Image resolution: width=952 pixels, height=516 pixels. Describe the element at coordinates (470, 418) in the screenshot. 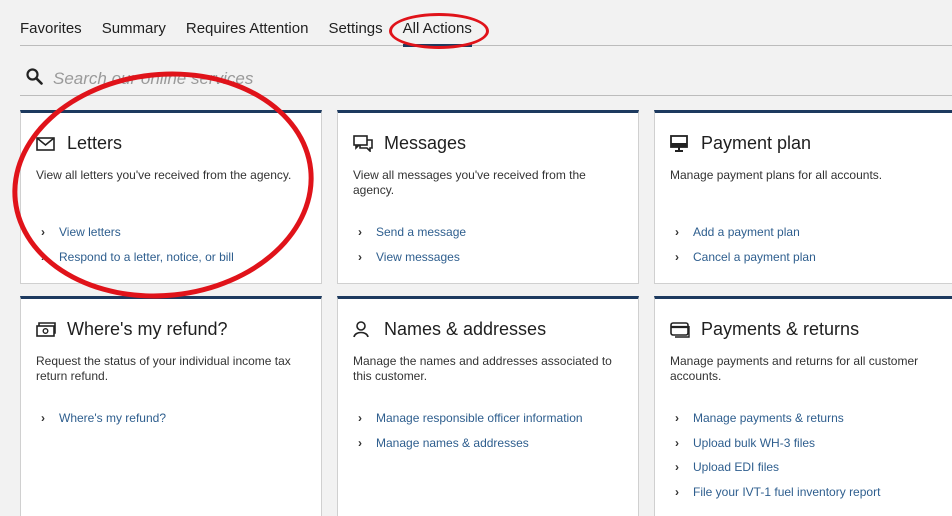

I see `link-manage-officer-info: › Manage responsible officer information` at that location.